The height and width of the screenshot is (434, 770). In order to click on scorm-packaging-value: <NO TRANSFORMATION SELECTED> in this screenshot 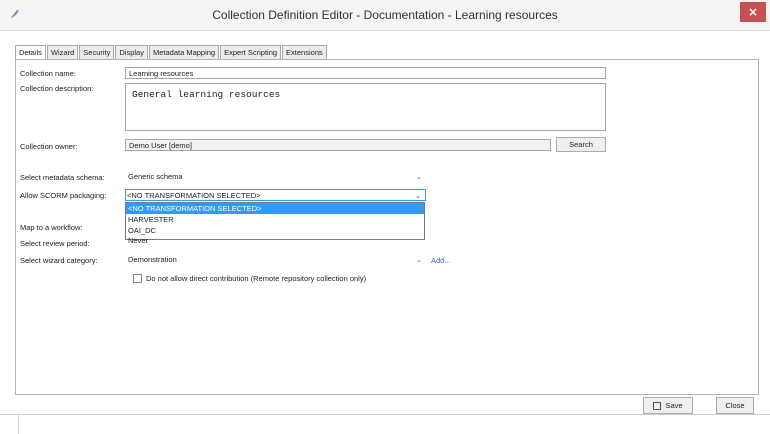, I will do `click(194, 195)`.